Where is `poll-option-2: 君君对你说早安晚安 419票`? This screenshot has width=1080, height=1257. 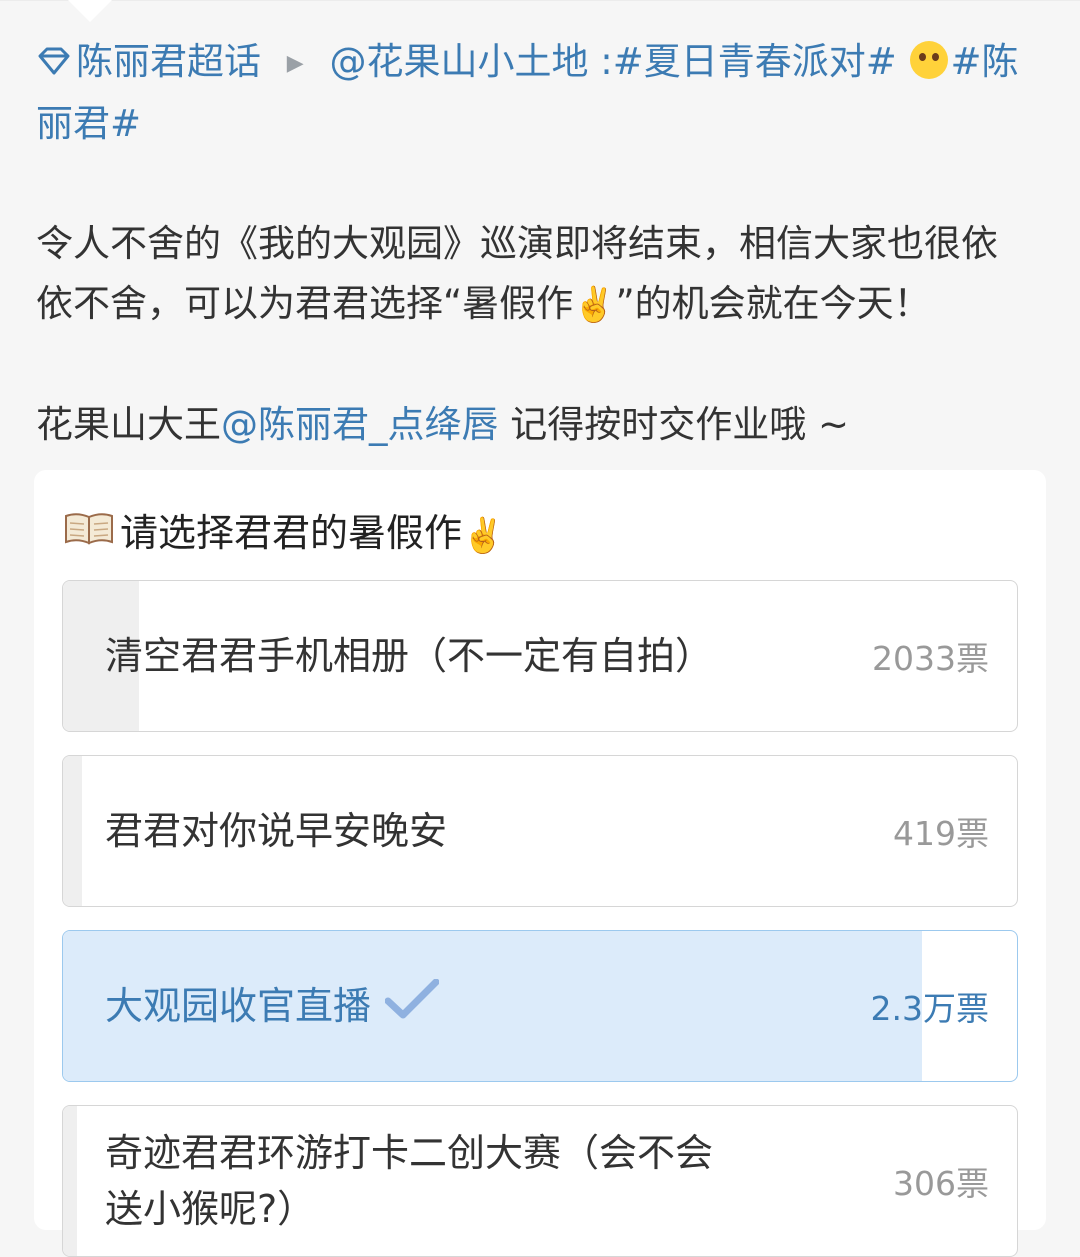 poll-option-2: 君君对你说早安晚安 419票 is located at coordinates (540, 831).